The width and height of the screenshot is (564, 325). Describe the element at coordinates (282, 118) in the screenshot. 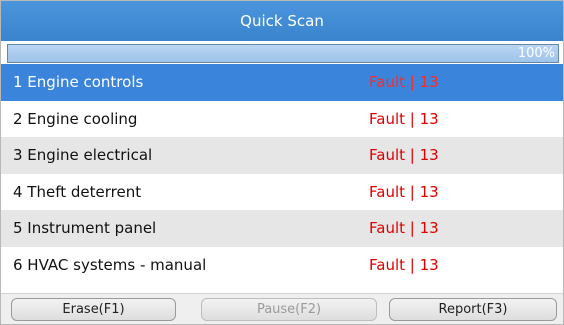

I see `list-item: 2 Engine cooling Fault | 13` at that location.